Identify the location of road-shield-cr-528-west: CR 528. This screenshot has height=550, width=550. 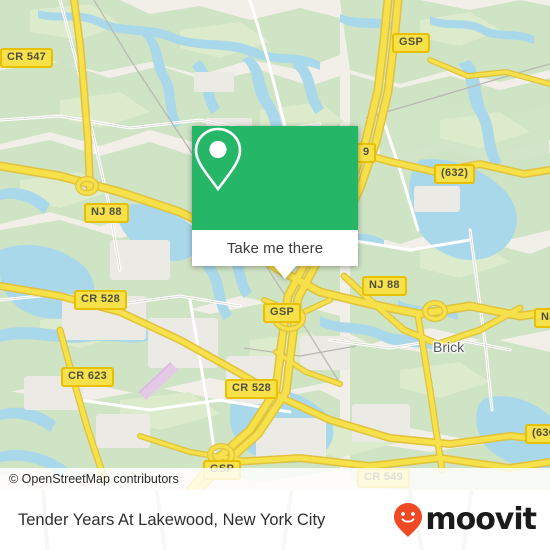
(101, 300).